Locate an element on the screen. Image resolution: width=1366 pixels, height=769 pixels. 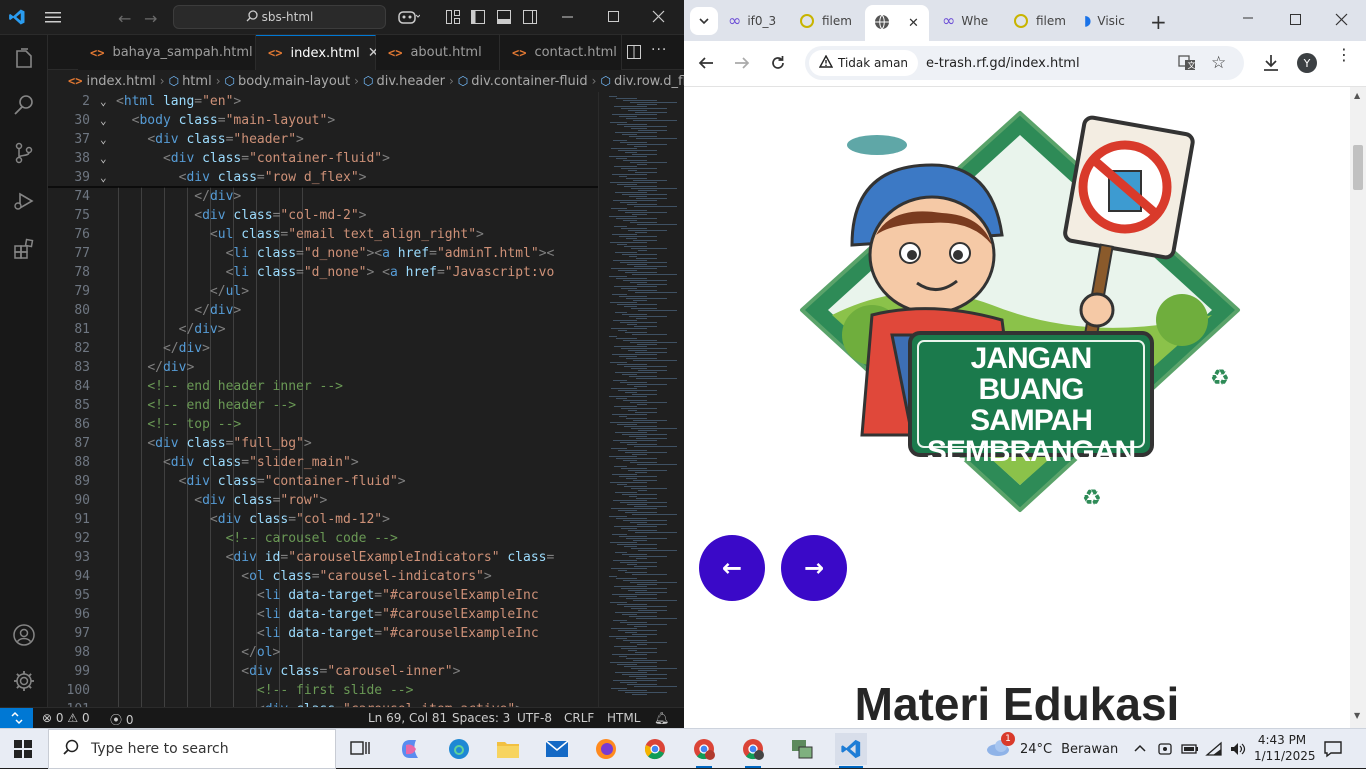
settings-gear-icon is located at coordinates (24, 681).